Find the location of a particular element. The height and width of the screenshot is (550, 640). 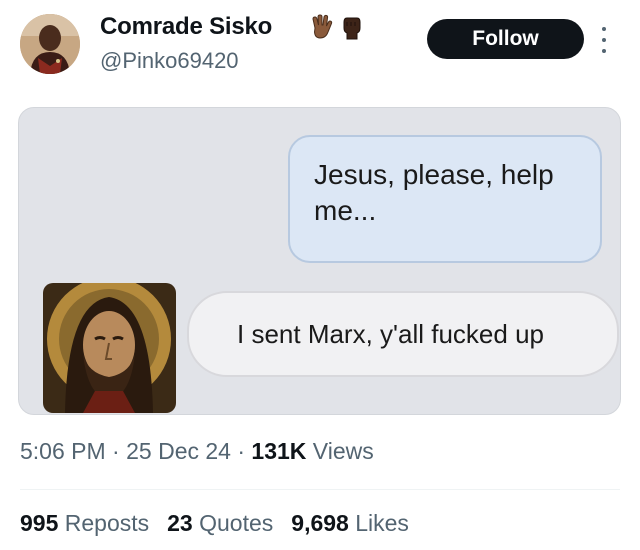

likes-count: 9,698 is located at coordinates (320, 523).